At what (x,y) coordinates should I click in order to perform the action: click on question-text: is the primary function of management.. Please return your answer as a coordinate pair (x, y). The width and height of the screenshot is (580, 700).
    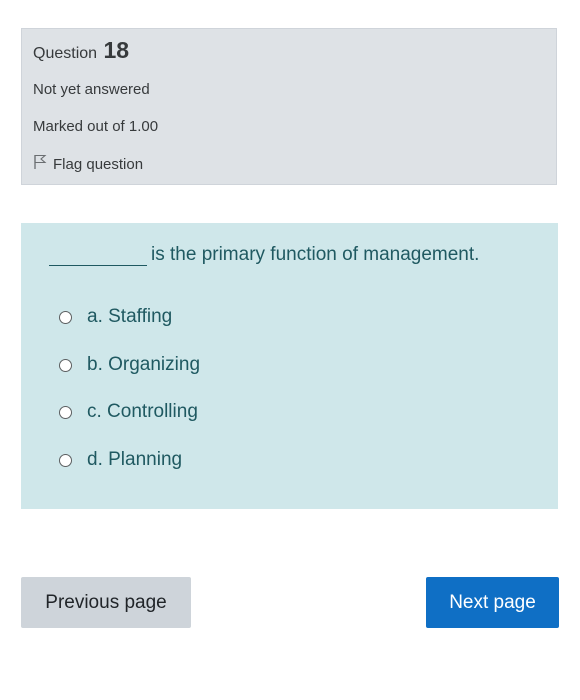
    Looking at the image, I should click on (264, 255).